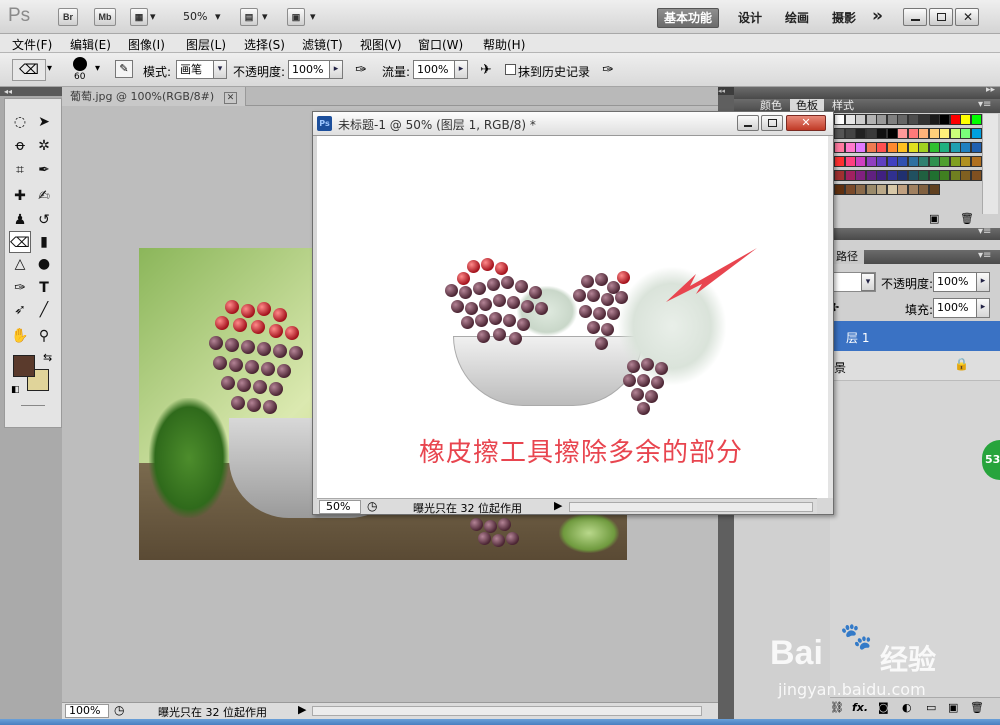  I want to click on menu-image: 图像(I), so click(146, 44).